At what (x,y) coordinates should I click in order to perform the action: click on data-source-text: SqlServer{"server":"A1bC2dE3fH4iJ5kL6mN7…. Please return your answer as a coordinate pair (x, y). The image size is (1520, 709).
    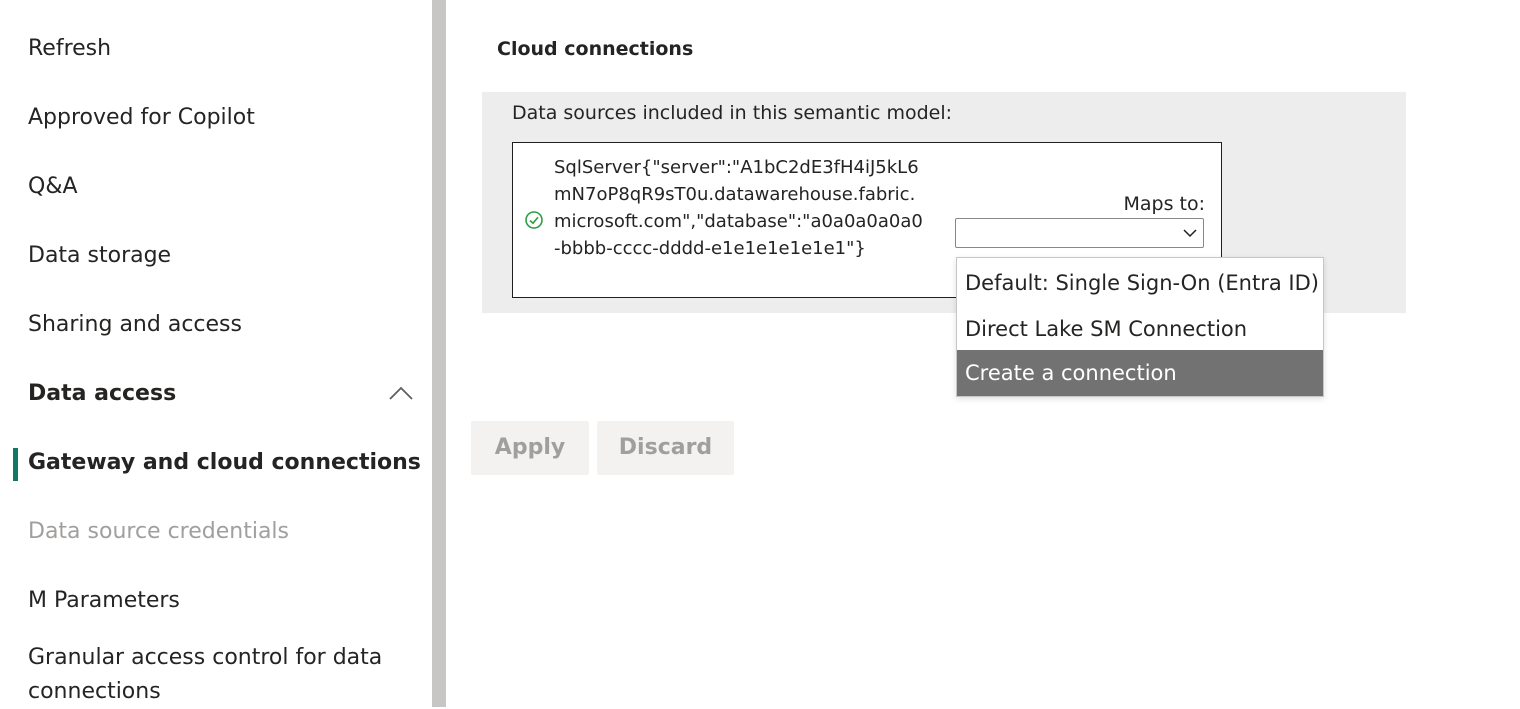
    Looking at the image, I should click on (738, 208).